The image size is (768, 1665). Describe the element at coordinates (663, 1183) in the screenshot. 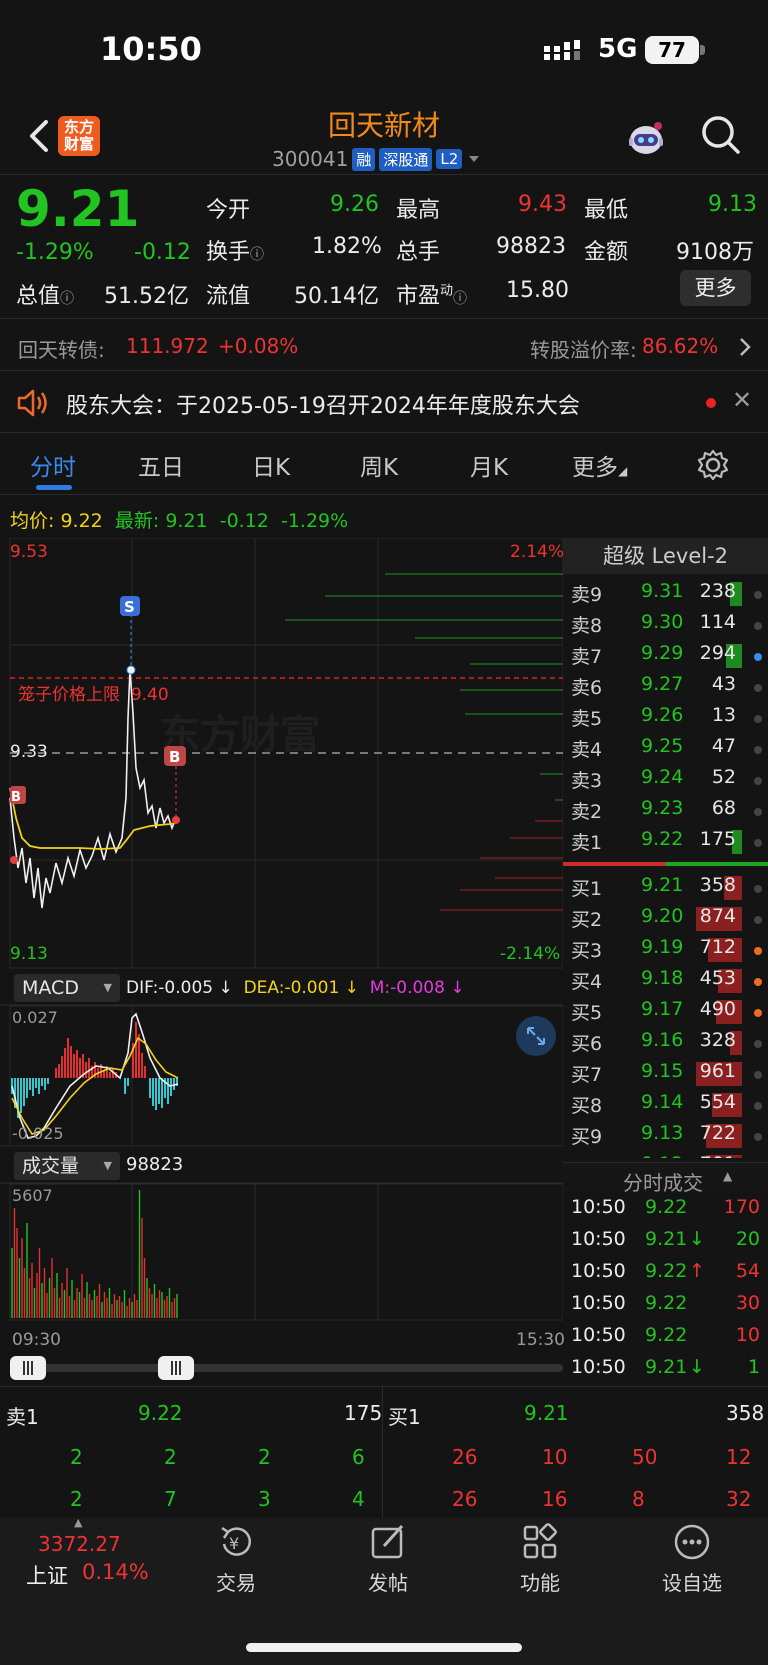

I see `ticks-title: 分时成交` at that location.